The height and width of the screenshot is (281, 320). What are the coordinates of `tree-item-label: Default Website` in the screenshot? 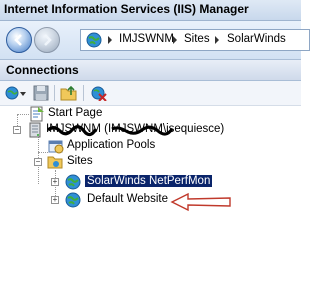 It's located at (127, 199).